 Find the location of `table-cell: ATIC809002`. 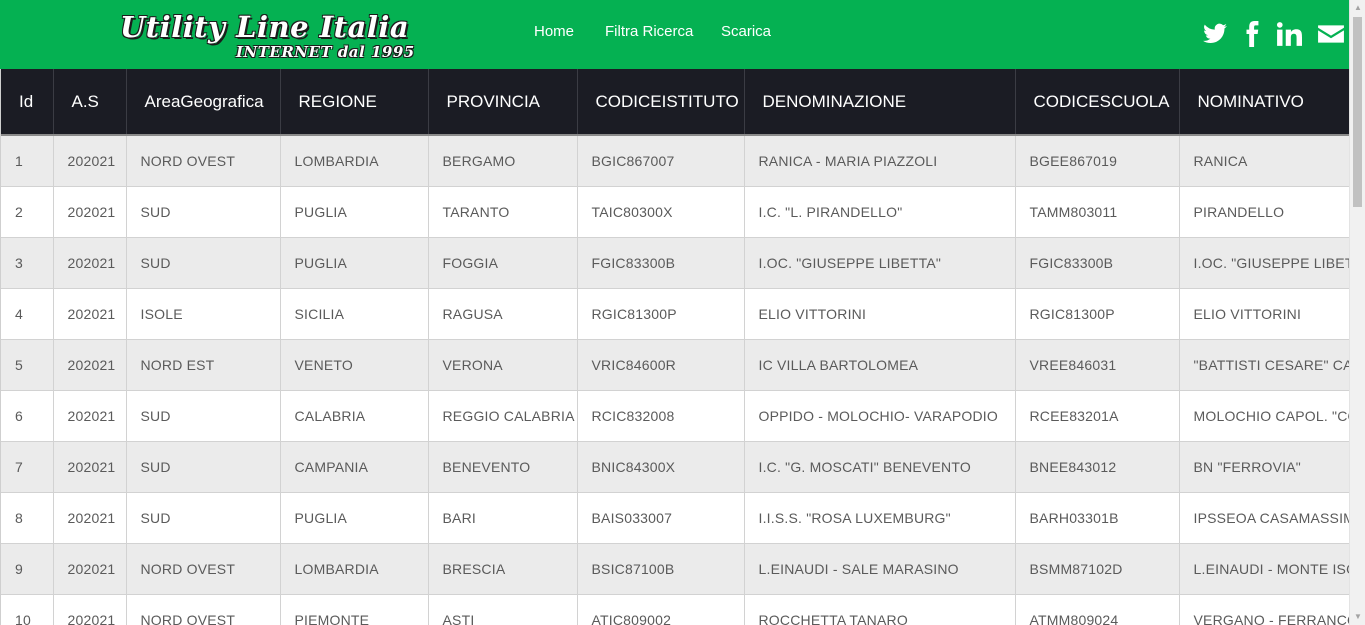

table-cell: ATIC809002 is located at coordinates (660, 609).